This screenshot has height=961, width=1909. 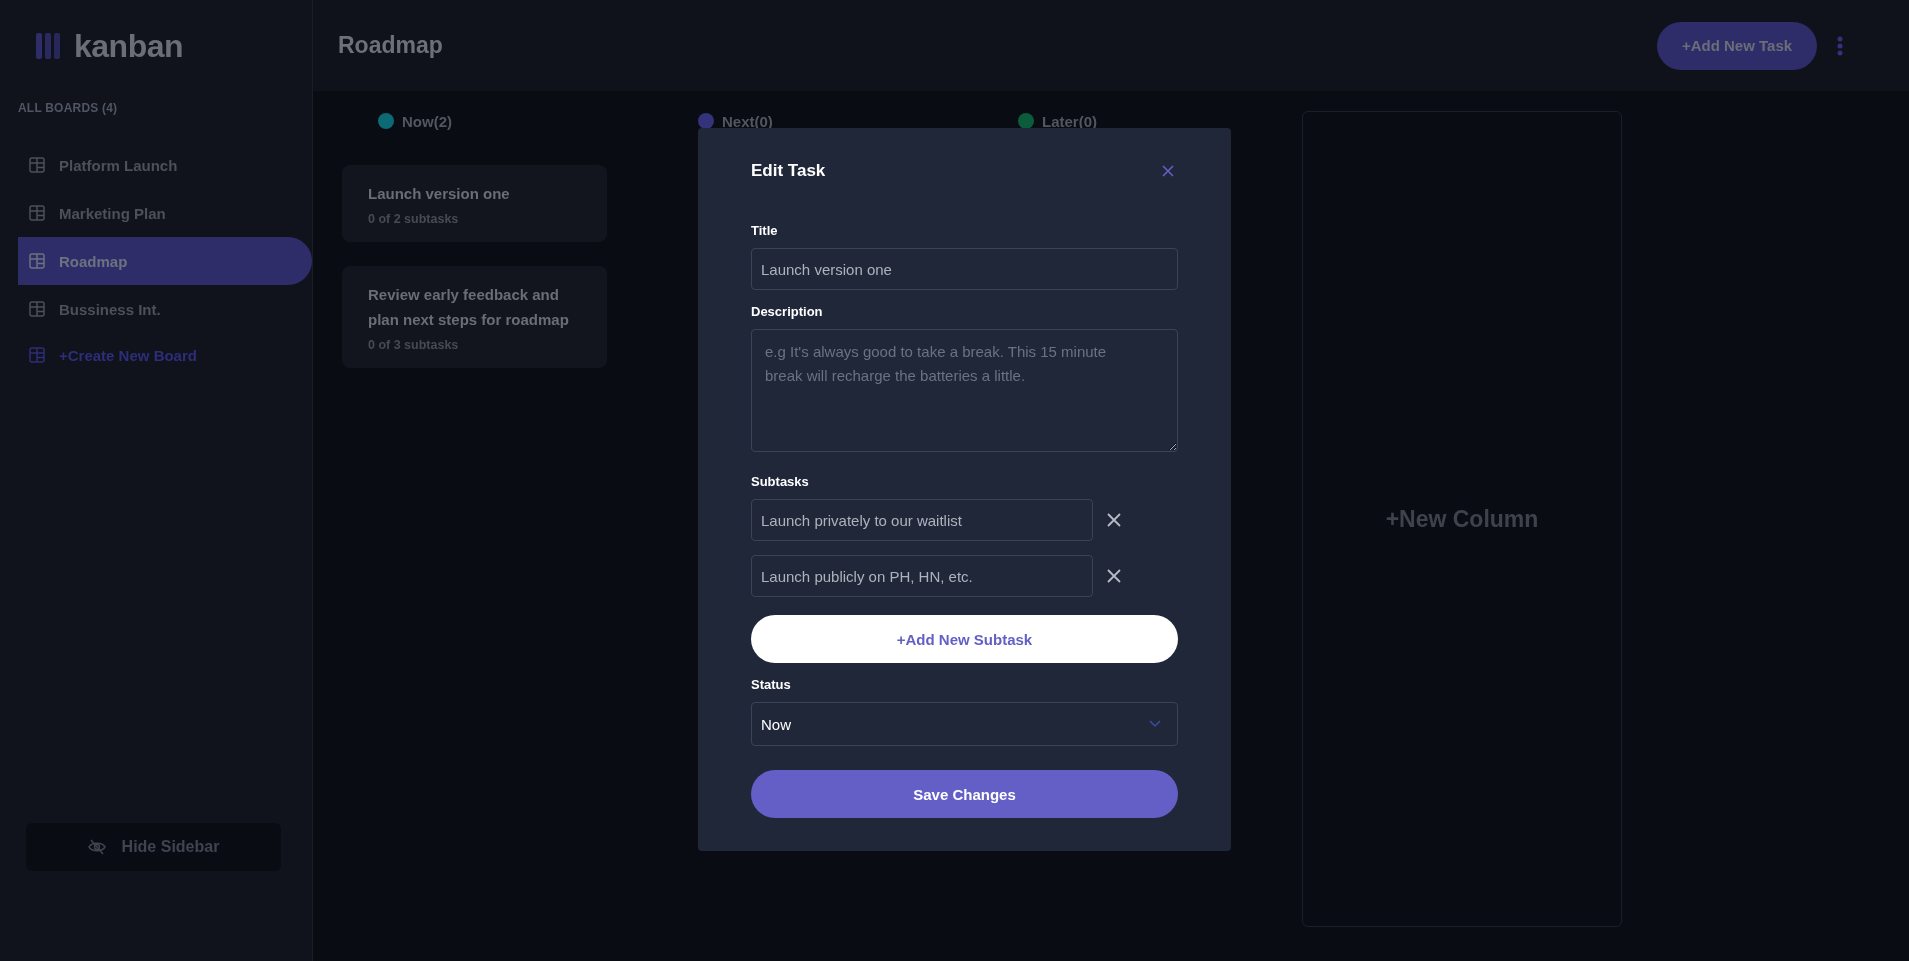 What do you see at coordinates (780, 481) in the screenshot?
I see `field-label: Subtasks` at bounding box center [780, 481].